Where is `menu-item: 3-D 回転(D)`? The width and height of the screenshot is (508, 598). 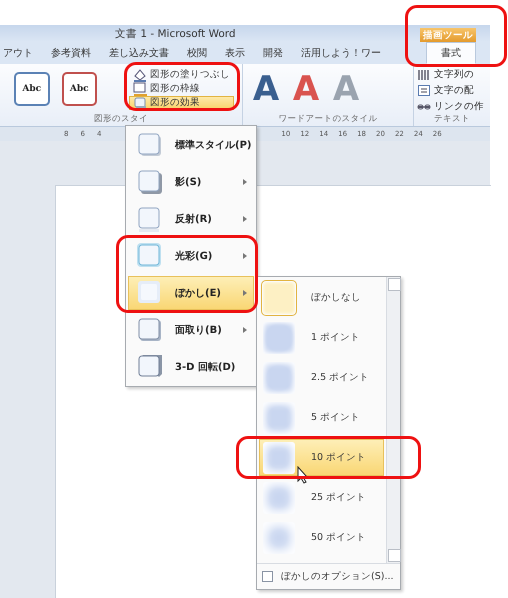
menu-item: 3-D 回転(D) is located at coordinates (191, 367).